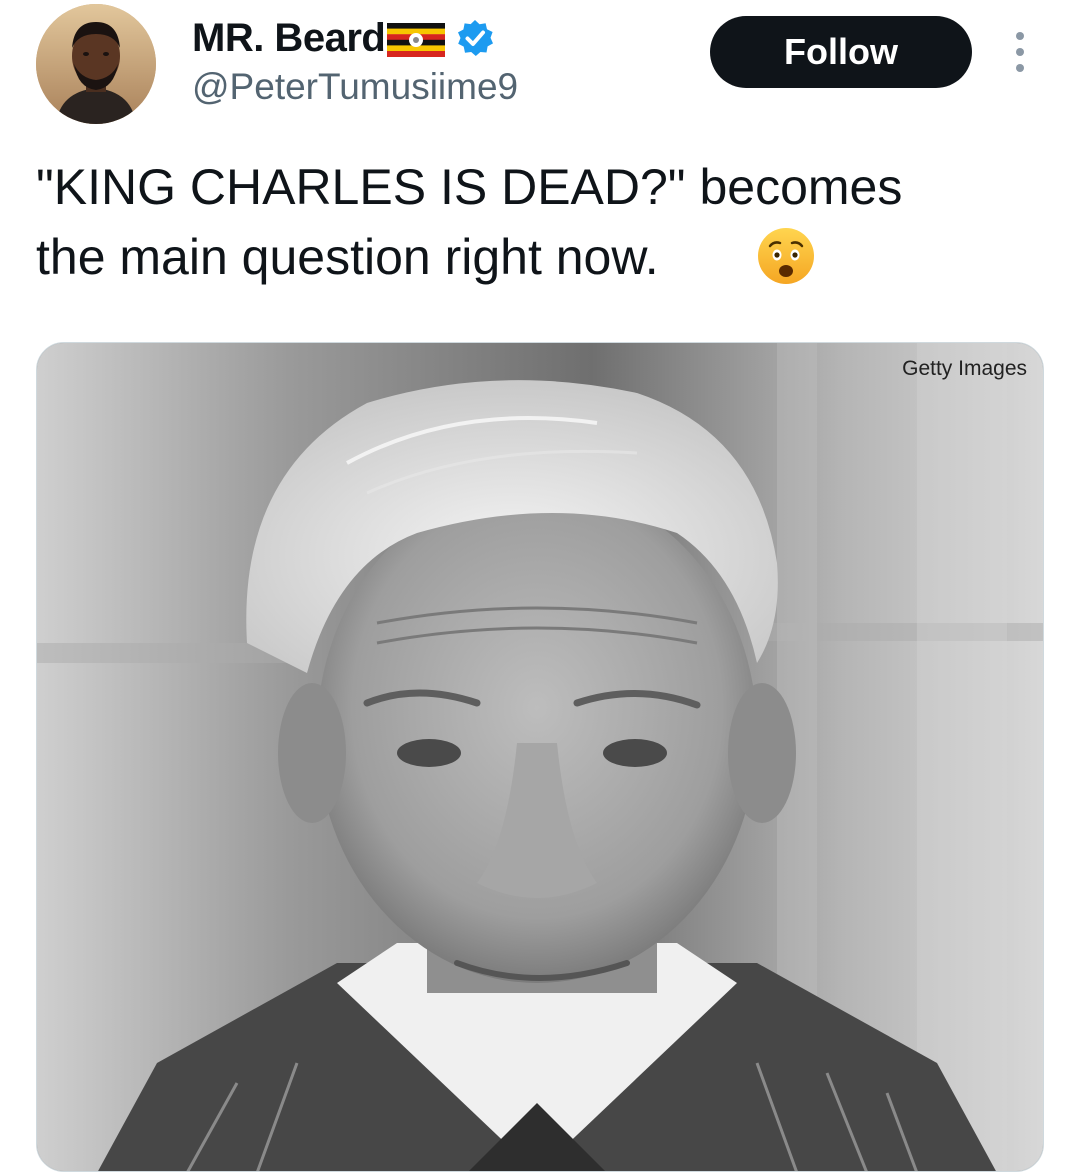 The height and width of the screenshot is (1172, 1080). Describe the element at coordinates (841, 52) in the screenshot. I see `follow-button: Follow` at that location.